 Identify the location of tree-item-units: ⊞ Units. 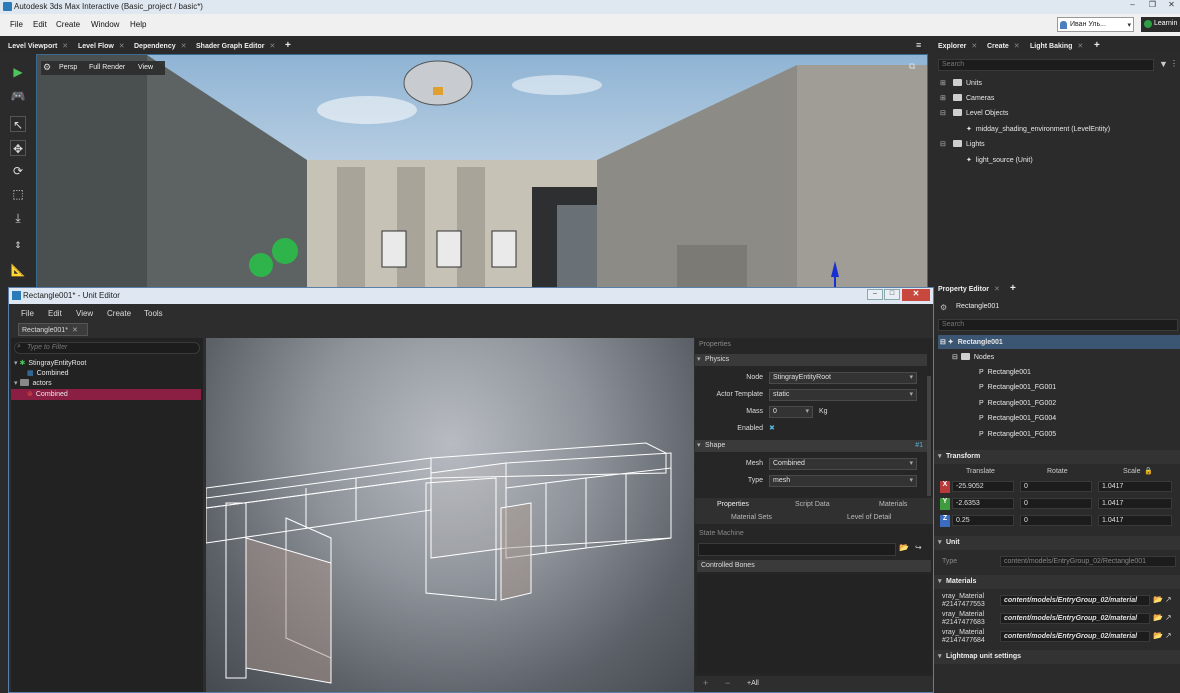
(961, 83).